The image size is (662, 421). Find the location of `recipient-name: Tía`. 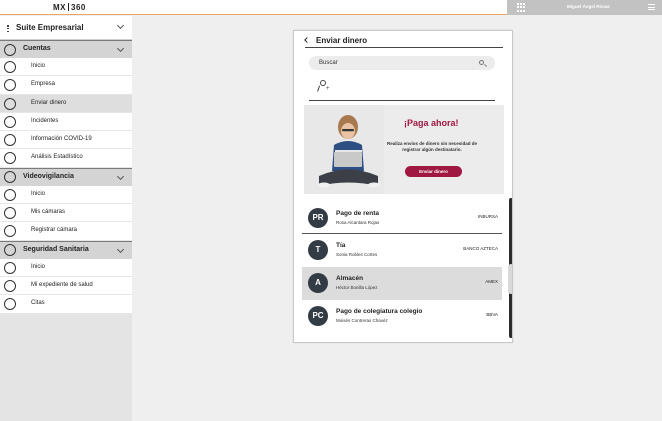

recipient-name: Tía is located at coordinates (341, 245).